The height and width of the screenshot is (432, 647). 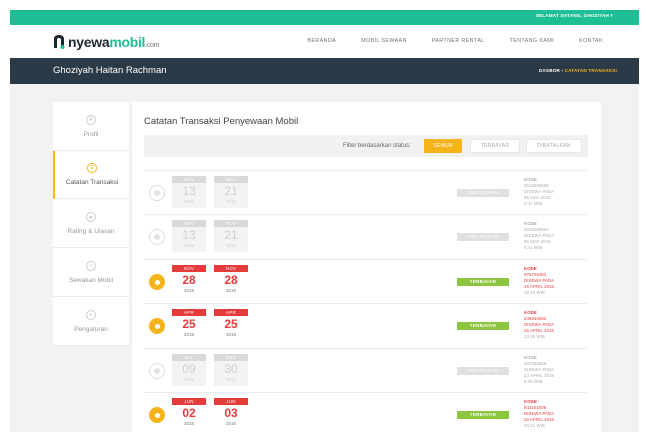 What do you see at coordinates (384, 41) in the screenshot?
I see `nav-mobil-sewaan: MOBIL SEWAAN` at bounding box center [384, 41].